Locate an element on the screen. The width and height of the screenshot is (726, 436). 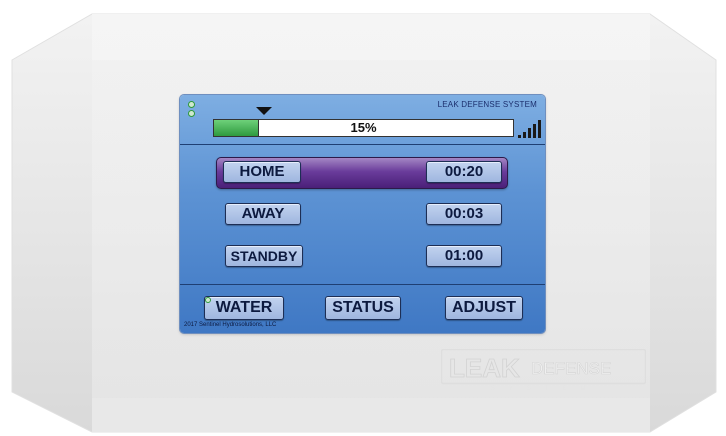
away-time-button: 00:03 is located at coordinates (464, 214).